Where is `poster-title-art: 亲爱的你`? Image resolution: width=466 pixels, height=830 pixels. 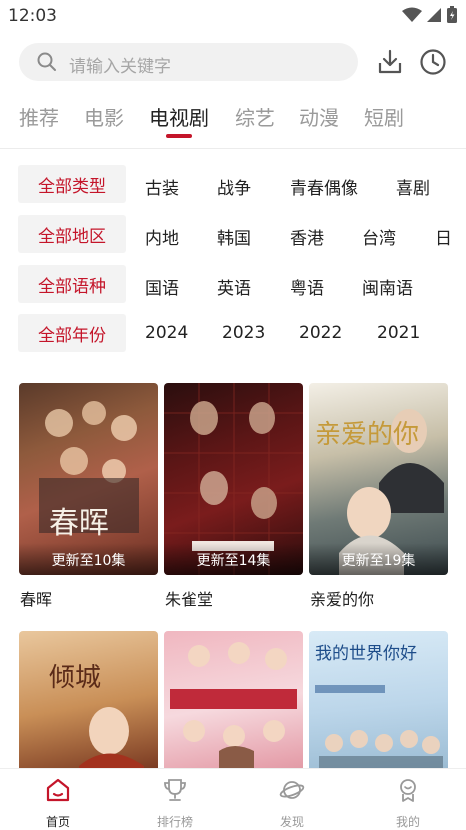 poster-title-art: 亲爱的你 is located at coordinates (367, 435).